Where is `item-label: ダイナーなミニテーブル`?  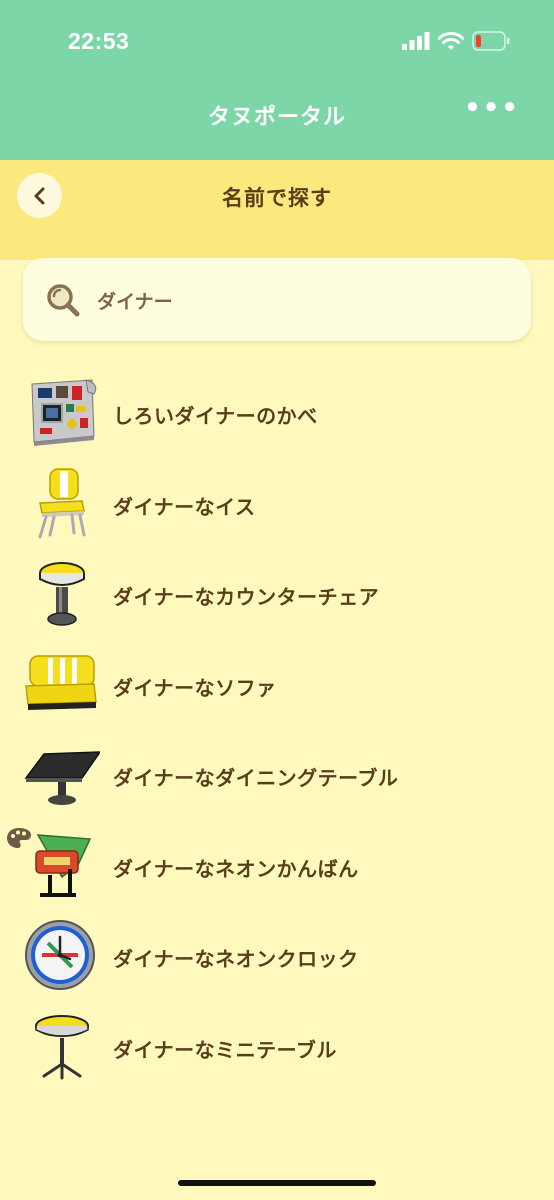
item-label: ダイナーなミニテーブル is located at coordinates (225, 1049).